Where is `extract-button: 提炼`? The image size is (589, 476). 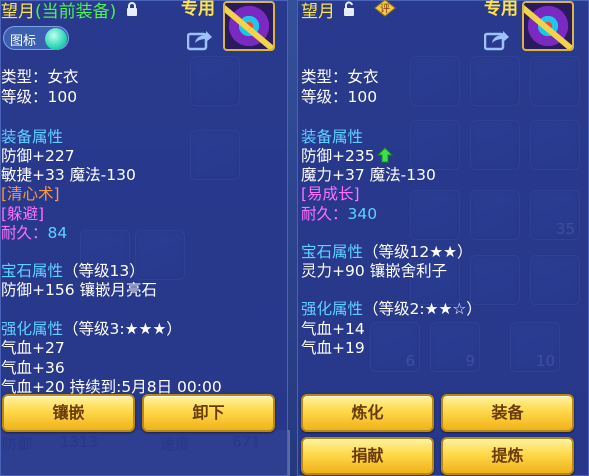 extract-button: 提炼 is located at coordinates (507, 456).